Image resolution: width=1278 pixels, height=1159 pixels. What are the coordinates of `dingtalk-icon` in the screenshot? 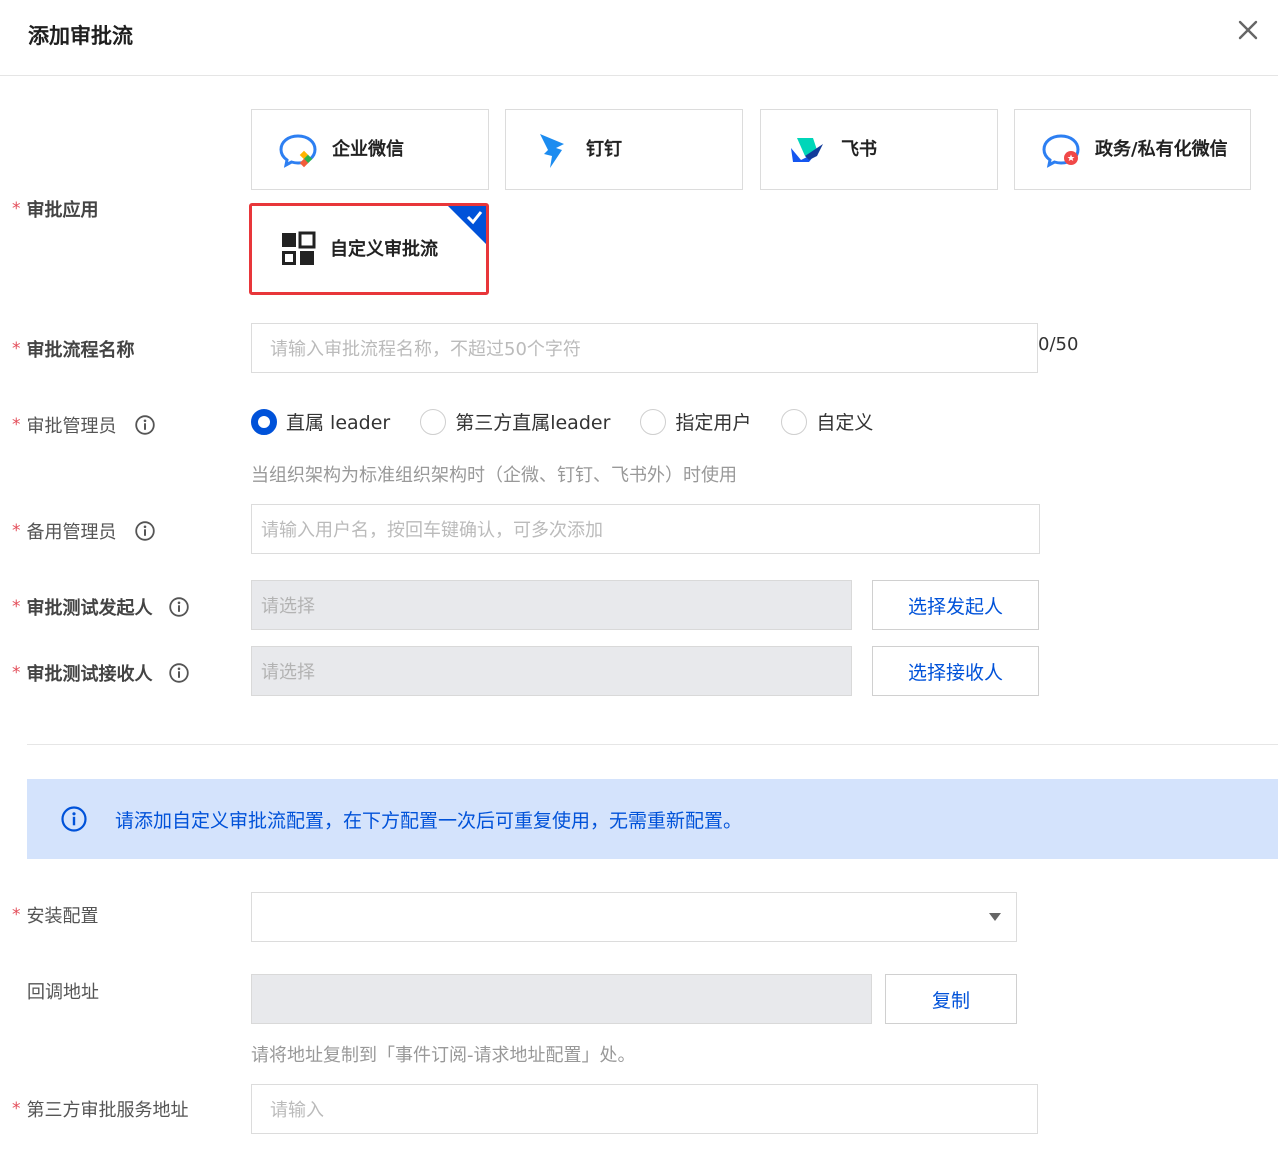 It's located at (552, 150).